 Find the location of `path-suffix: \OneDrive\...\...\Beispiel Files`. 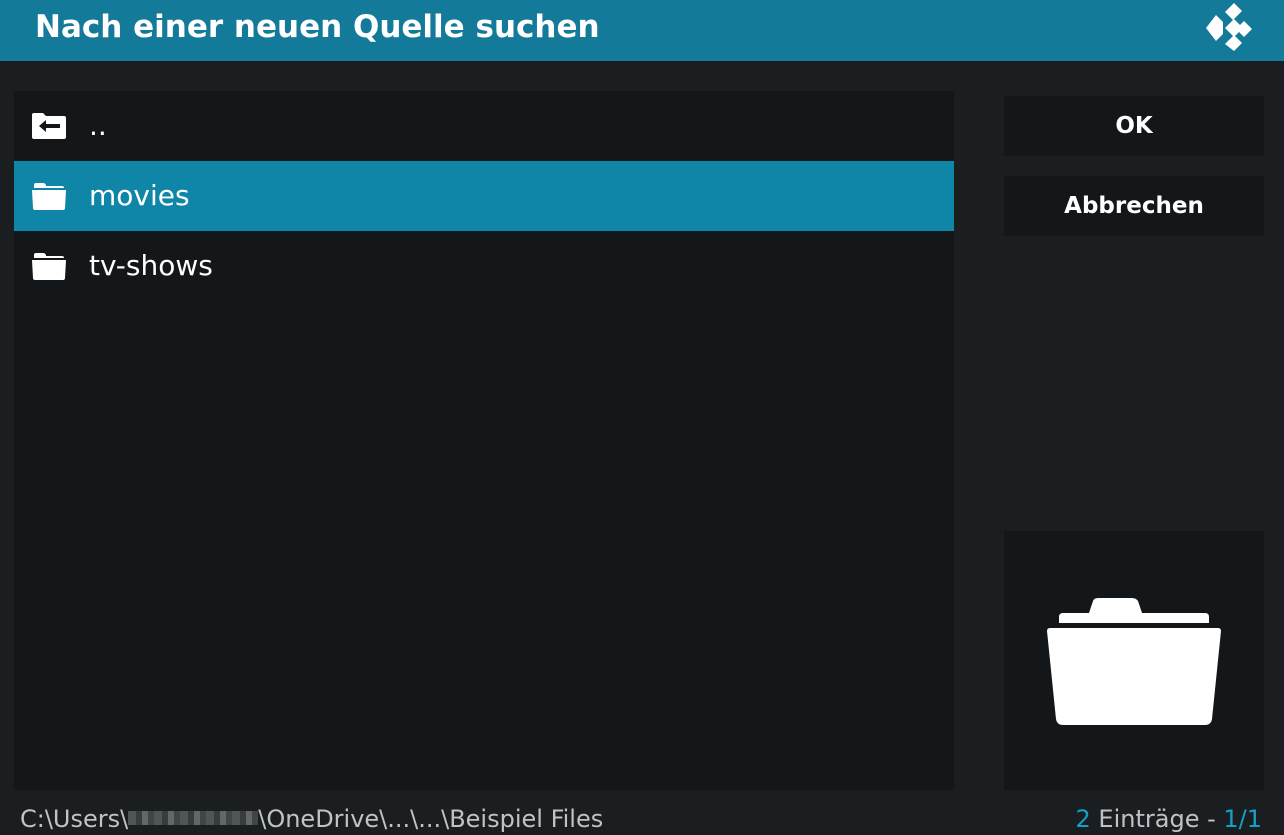

path-suffix: \OneDrive\...\...\Beispiel Files is located at coordinates (431, 819).